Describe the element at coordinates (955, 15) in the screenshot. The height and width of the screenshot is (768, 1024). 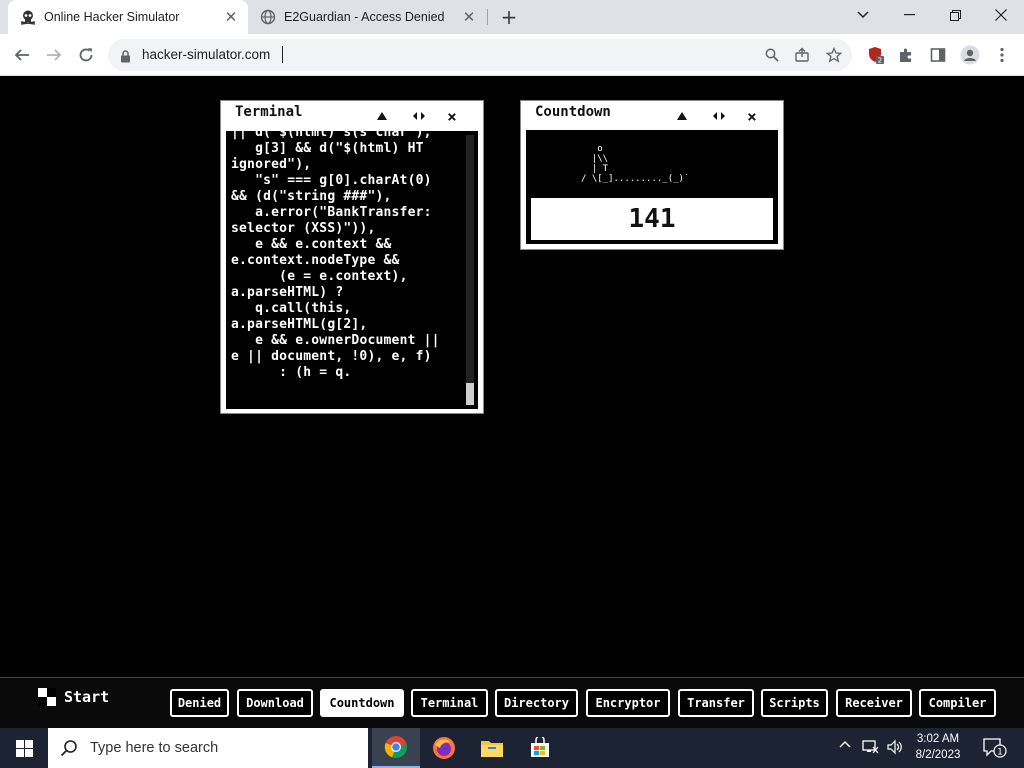
I see `restore-window-button` at that location.